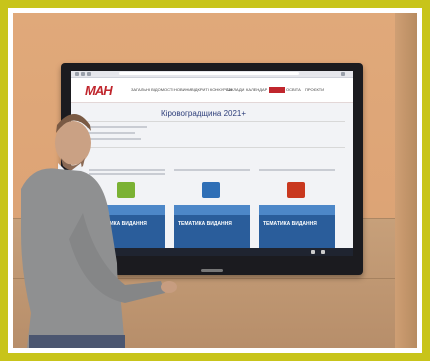 This screenshot has width=430, height=361. Describe the element at coordinates (73, 258) in the screenshot. I see `sweater` at that location.